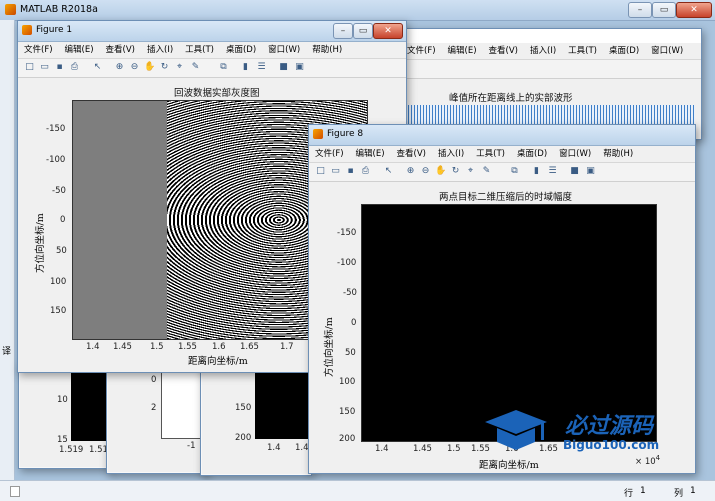 This screenshot has height=501, width=715. I want to click on statusbar: 行 1 列 1, so click(357, 490).